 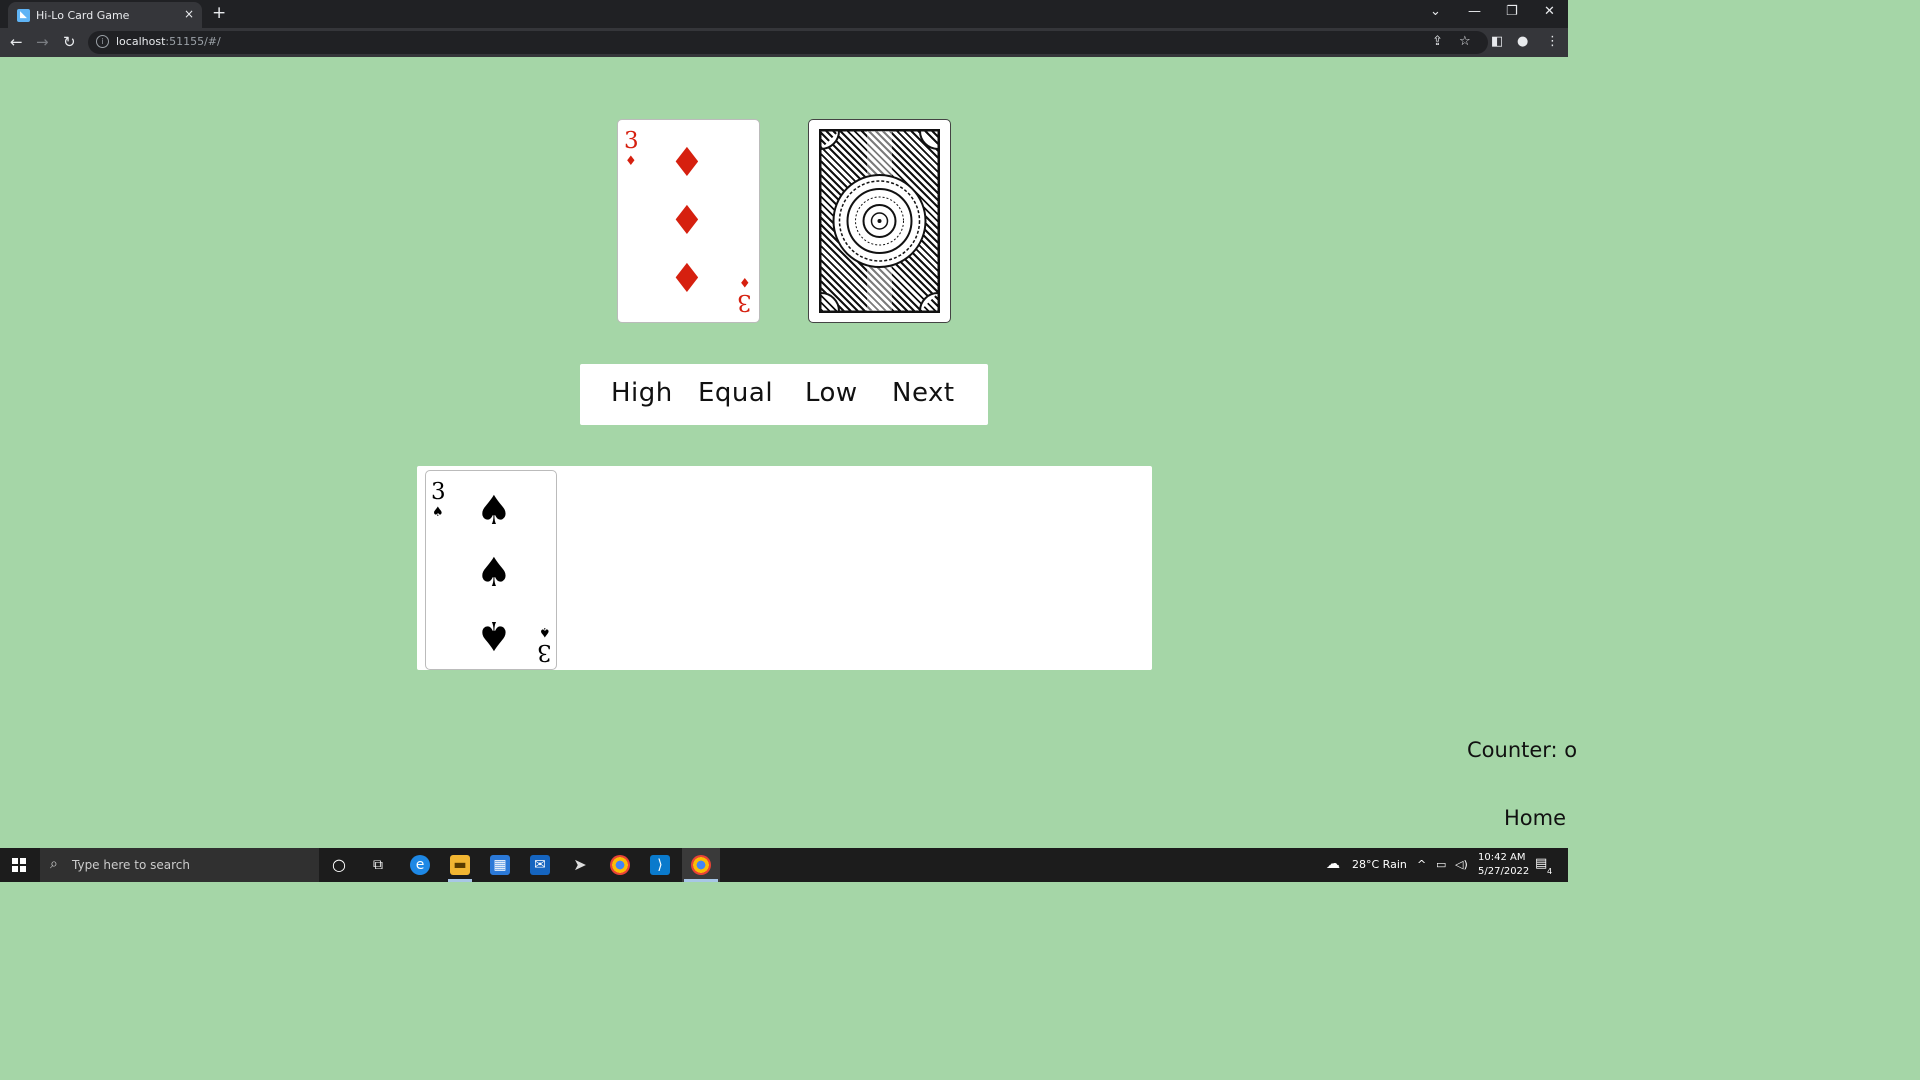 What do you see at coordinates (1522, 750) in the screenshot?
I see `counter-label: Counter: o` at bounding box center [1522, 750].